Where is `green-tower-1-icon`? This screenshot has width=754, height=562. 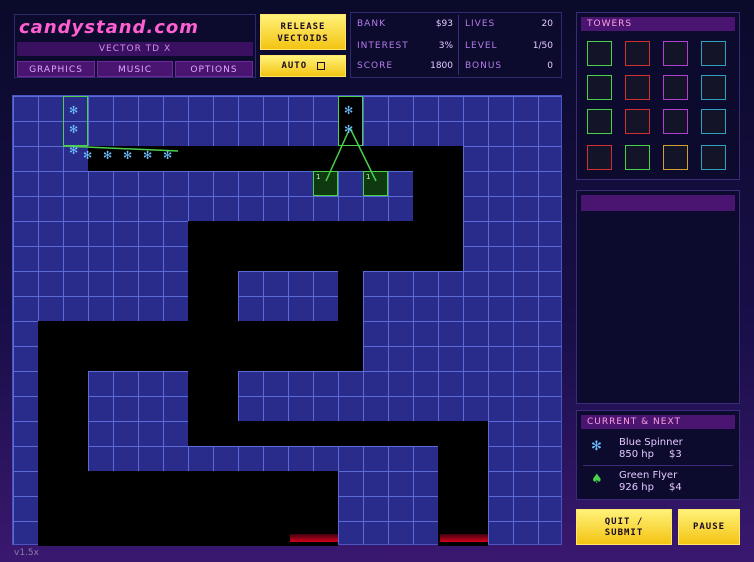
green-tower-1-icon is located at coordinates (599, 53).